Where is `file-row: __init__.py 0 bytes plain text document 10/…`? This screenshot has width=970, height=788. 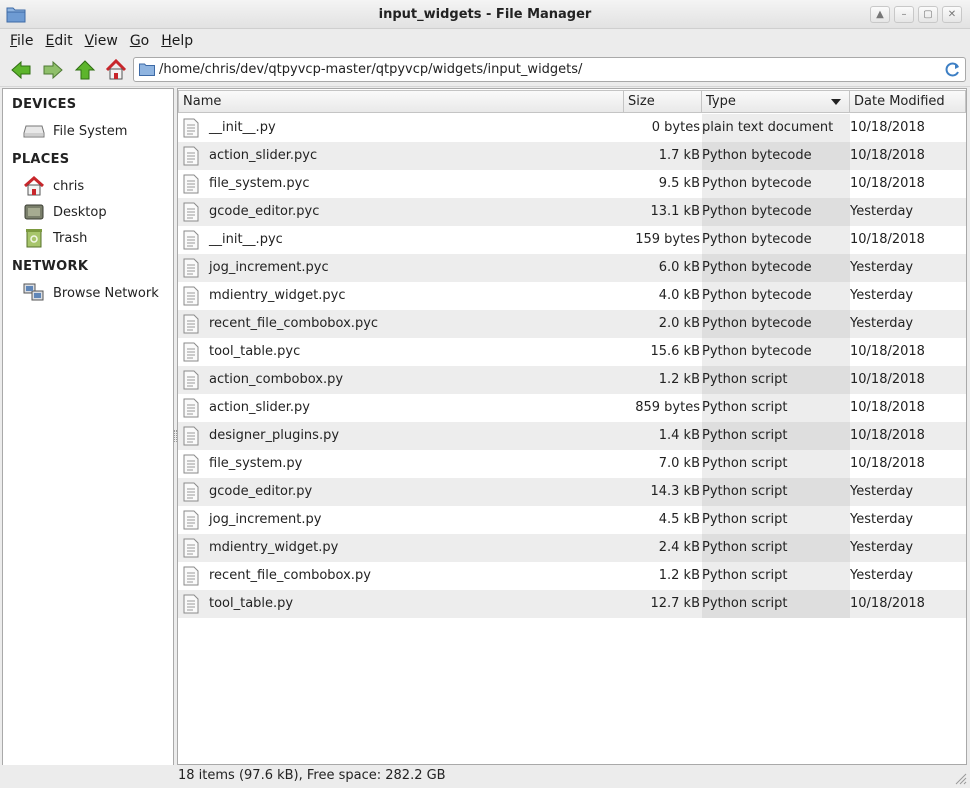
file-row: __init__.py 0 bytes plain text document 10/… is located at coordinates (572, 128).